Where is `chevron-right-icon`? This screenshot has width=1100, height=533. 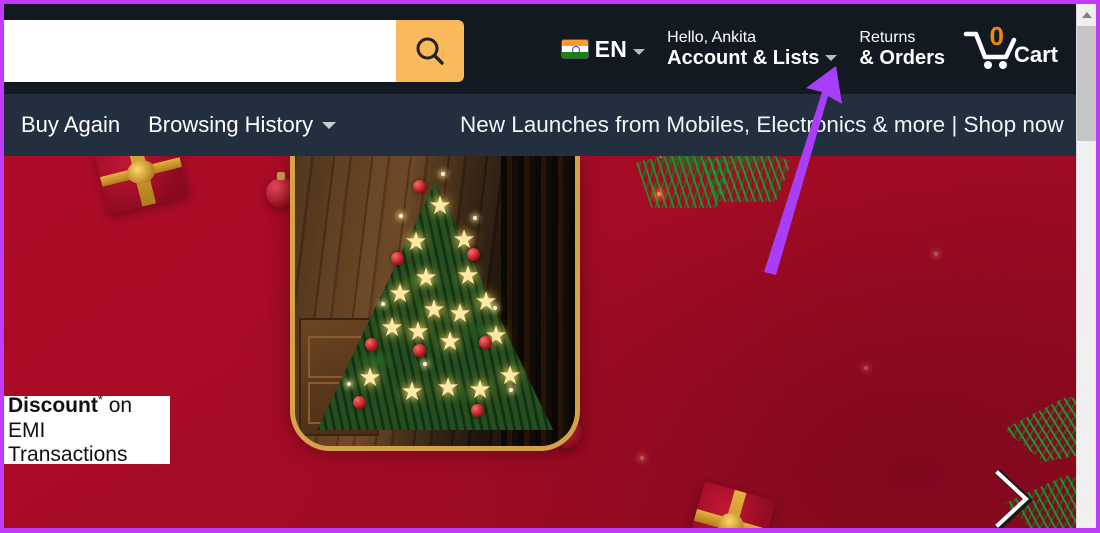
chevron-right-icon is located at coordinates (1014, 498).